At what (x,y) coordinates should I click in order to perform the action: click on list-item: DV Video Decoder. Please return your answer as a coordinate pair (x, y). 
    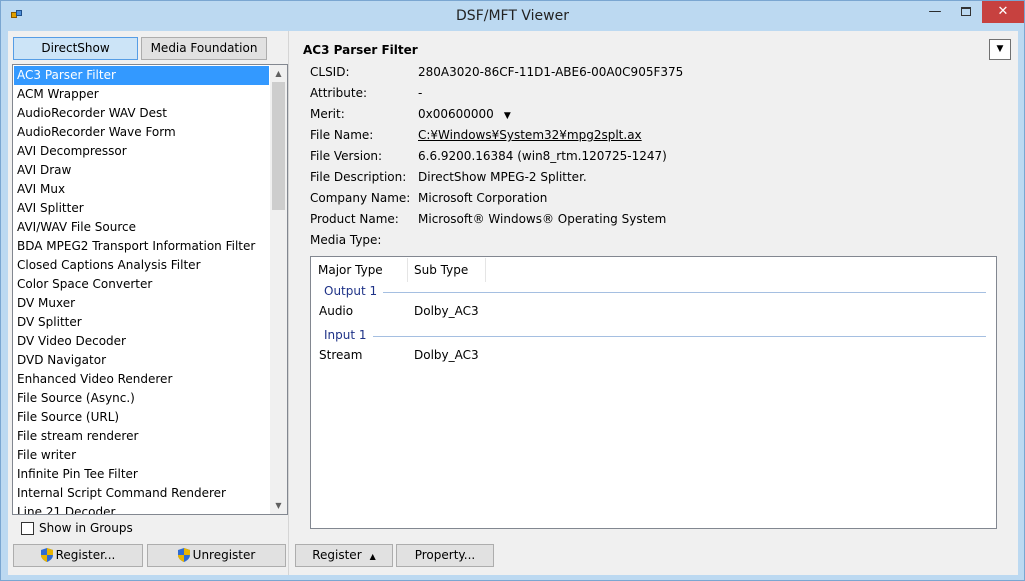
    Looking at the image, I should click on (141, 341).